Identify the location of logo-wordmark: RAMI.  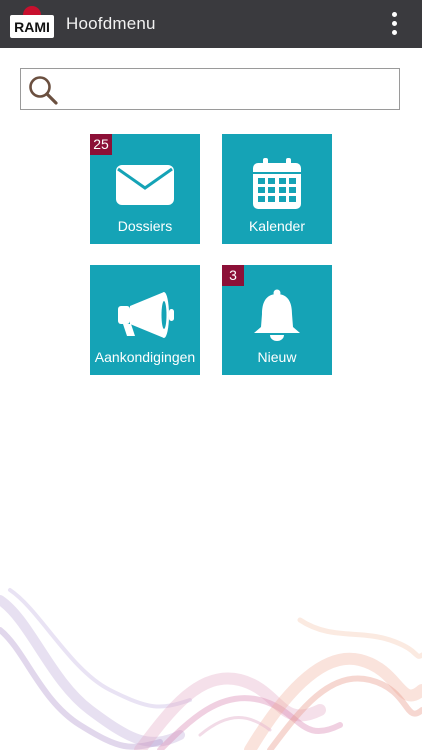
(32, 27).